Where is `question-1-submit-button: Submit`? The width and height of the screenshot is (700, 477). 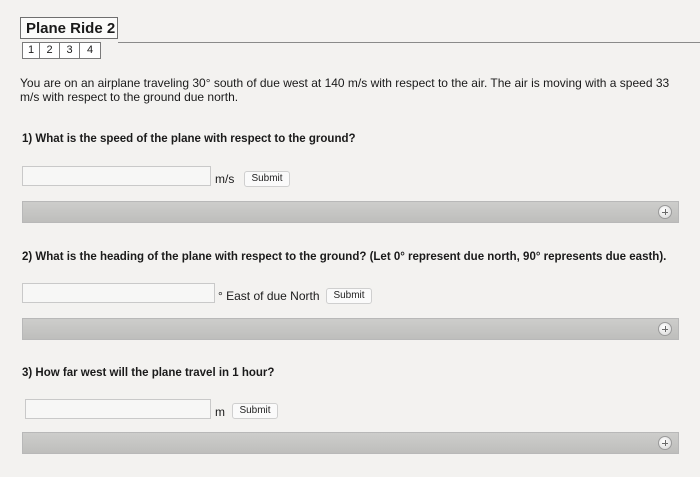 question-1-submit-button: Submit is located at coordinates (267, 179).